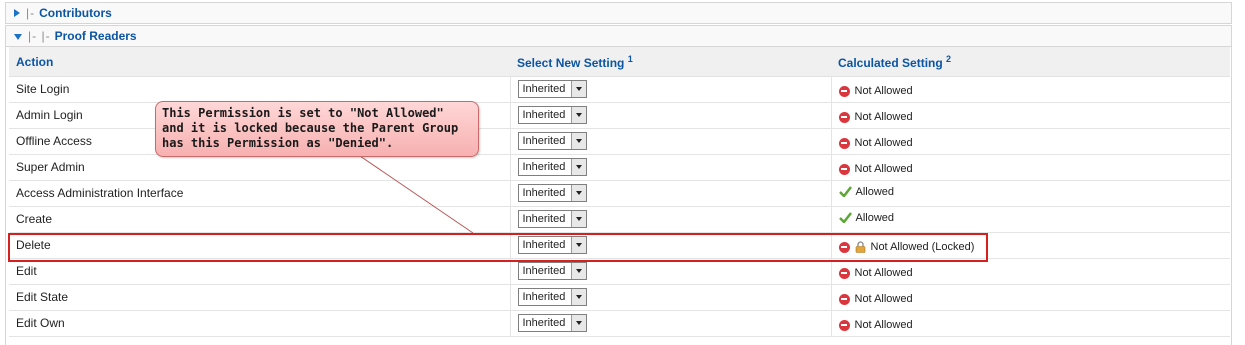 The height and width of the screenshot is (345, 1245). Describe the element at coordinates (618, 36) in the screenshot. I see `group-proof-readers: |- |- Proof Readers` at that location.